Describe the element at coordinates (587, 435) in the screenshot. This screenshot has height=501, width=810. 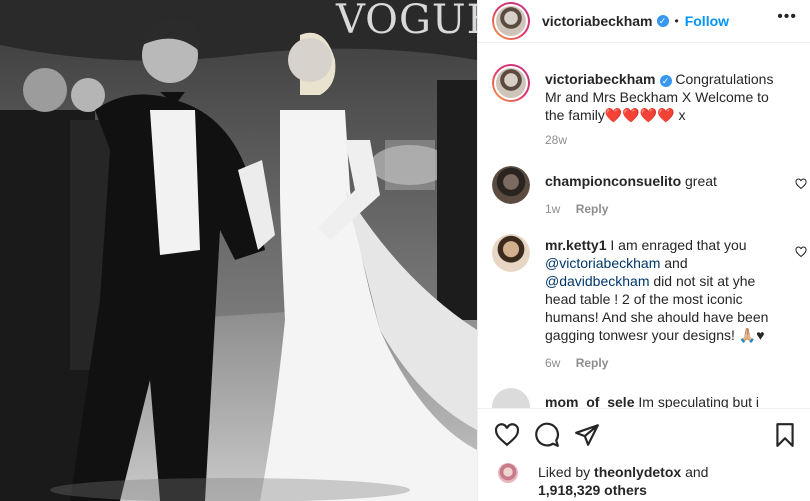
I see `send-icon` at that location.